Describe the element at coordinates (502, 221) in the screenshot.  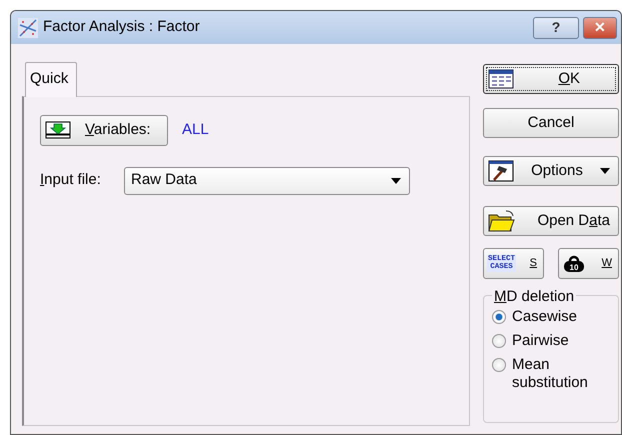
I see `folder-icon` at that location.